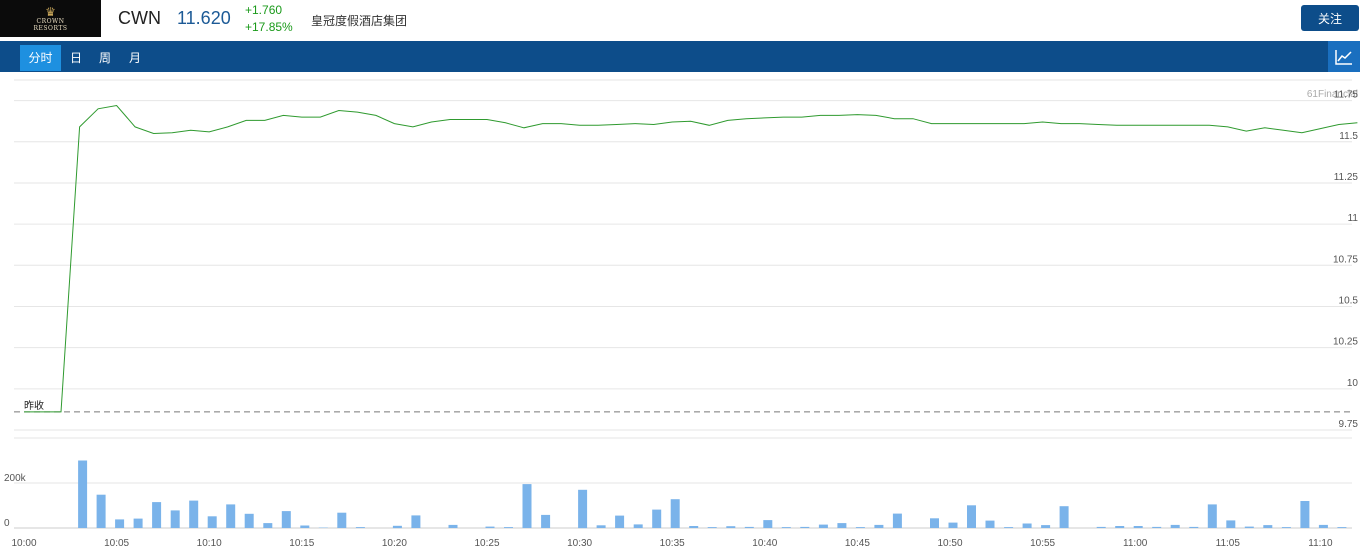  Describe the element at coordinates (1344, 56) in the screenshot. I see `chart-type-icon` at that location.